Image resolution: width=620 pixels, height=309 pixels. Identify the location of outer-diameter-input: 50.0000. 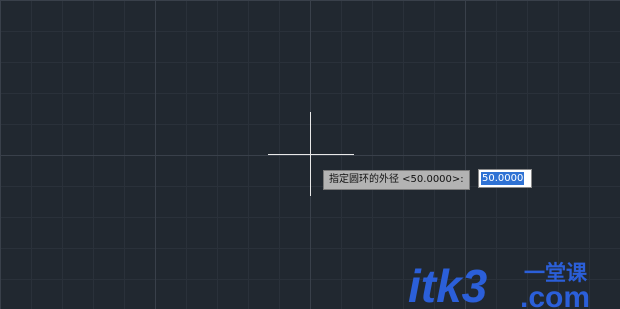
(505, 178).